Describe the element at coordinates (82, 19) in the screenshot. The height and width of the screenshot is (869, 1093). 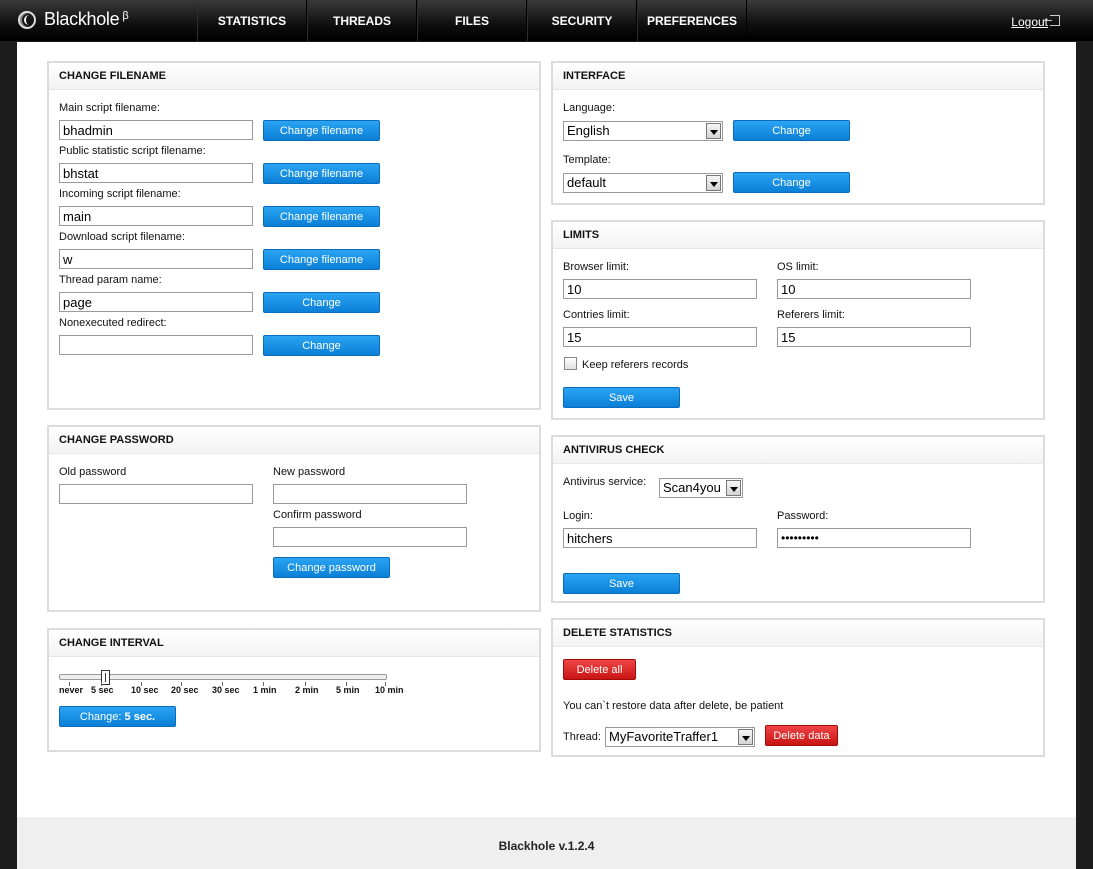
I see `app-name: Blackhole` at that location.